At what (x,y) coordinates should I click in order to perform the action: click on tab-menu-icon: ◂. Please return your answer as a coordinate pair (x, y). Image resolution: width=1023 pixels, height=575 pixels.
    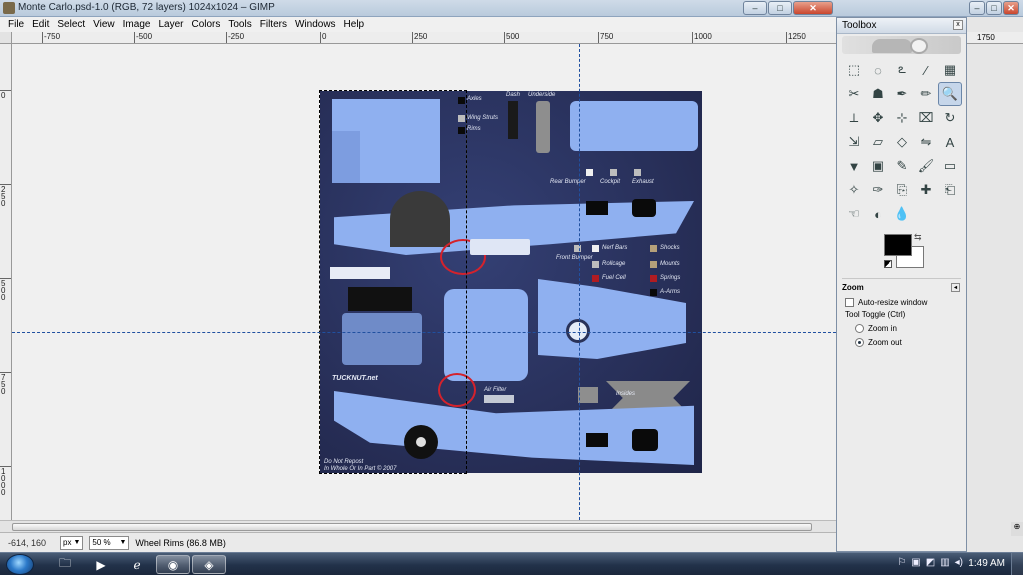
    Looking at the image, I should click on (955, 287).